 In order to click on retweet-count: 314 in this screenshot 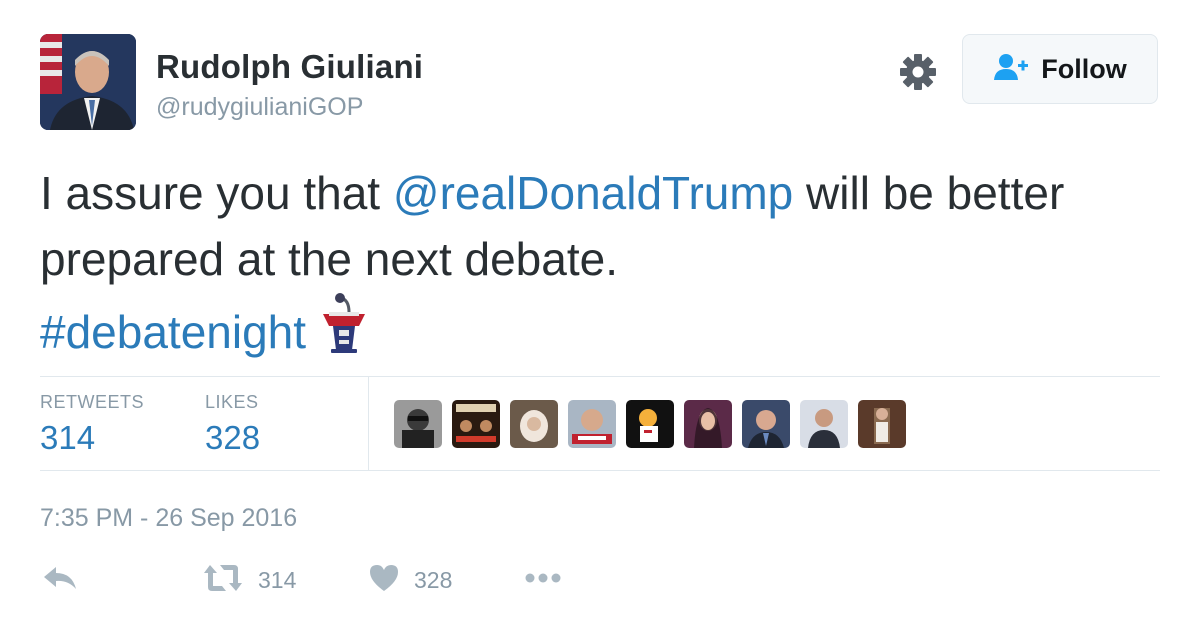, I will do `click(277, 579)`.